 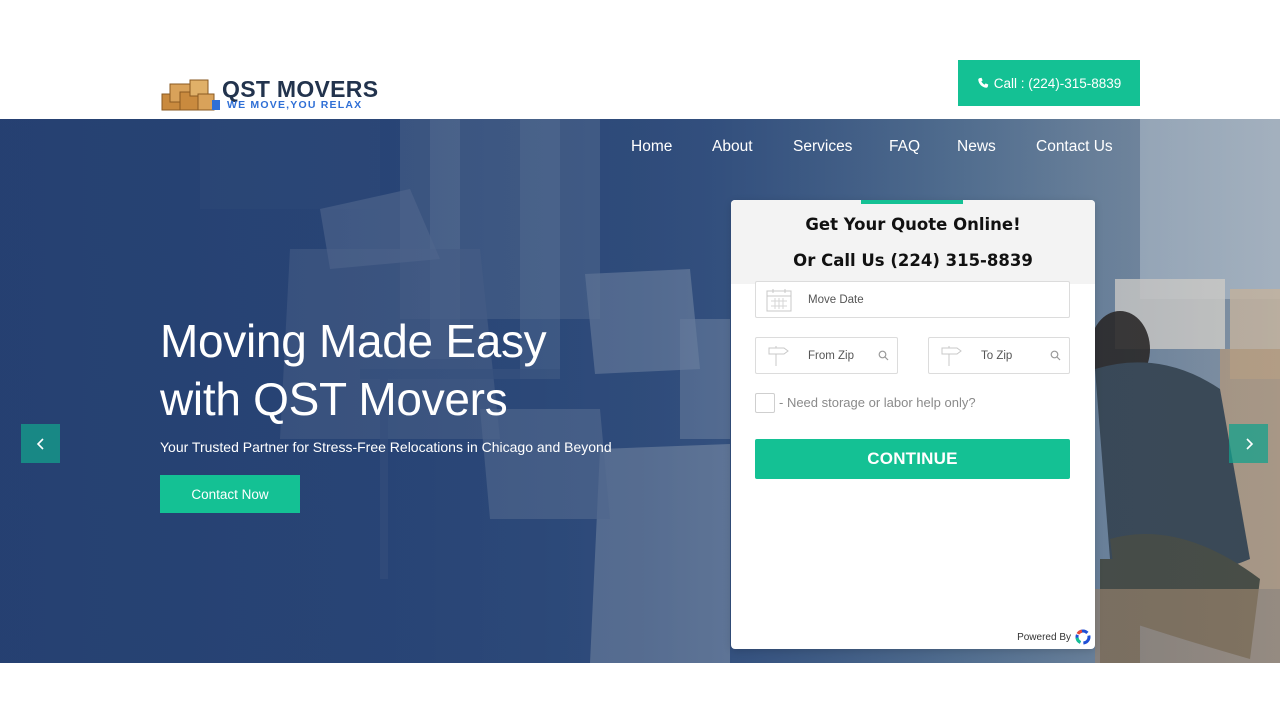 What do you see at coordinates (904, 147) in the screenshot?
I see `nav-item-faq: FAQ` at bounding box center [904, 147].